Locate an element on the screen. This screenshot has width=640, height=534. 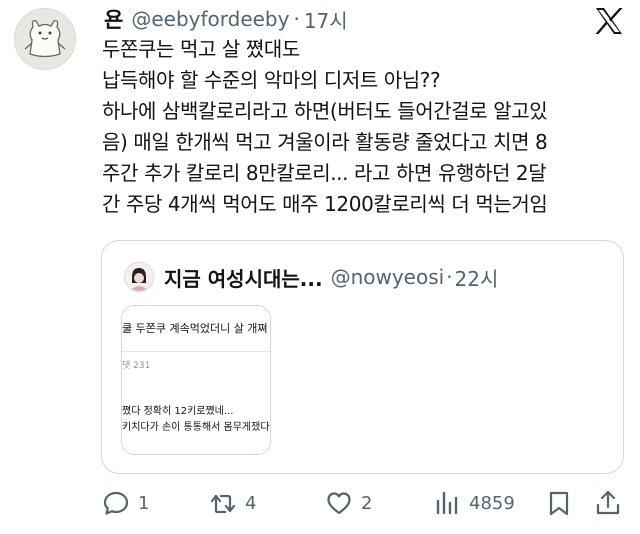
like-button: 2 is located at coordinates (348, 503).